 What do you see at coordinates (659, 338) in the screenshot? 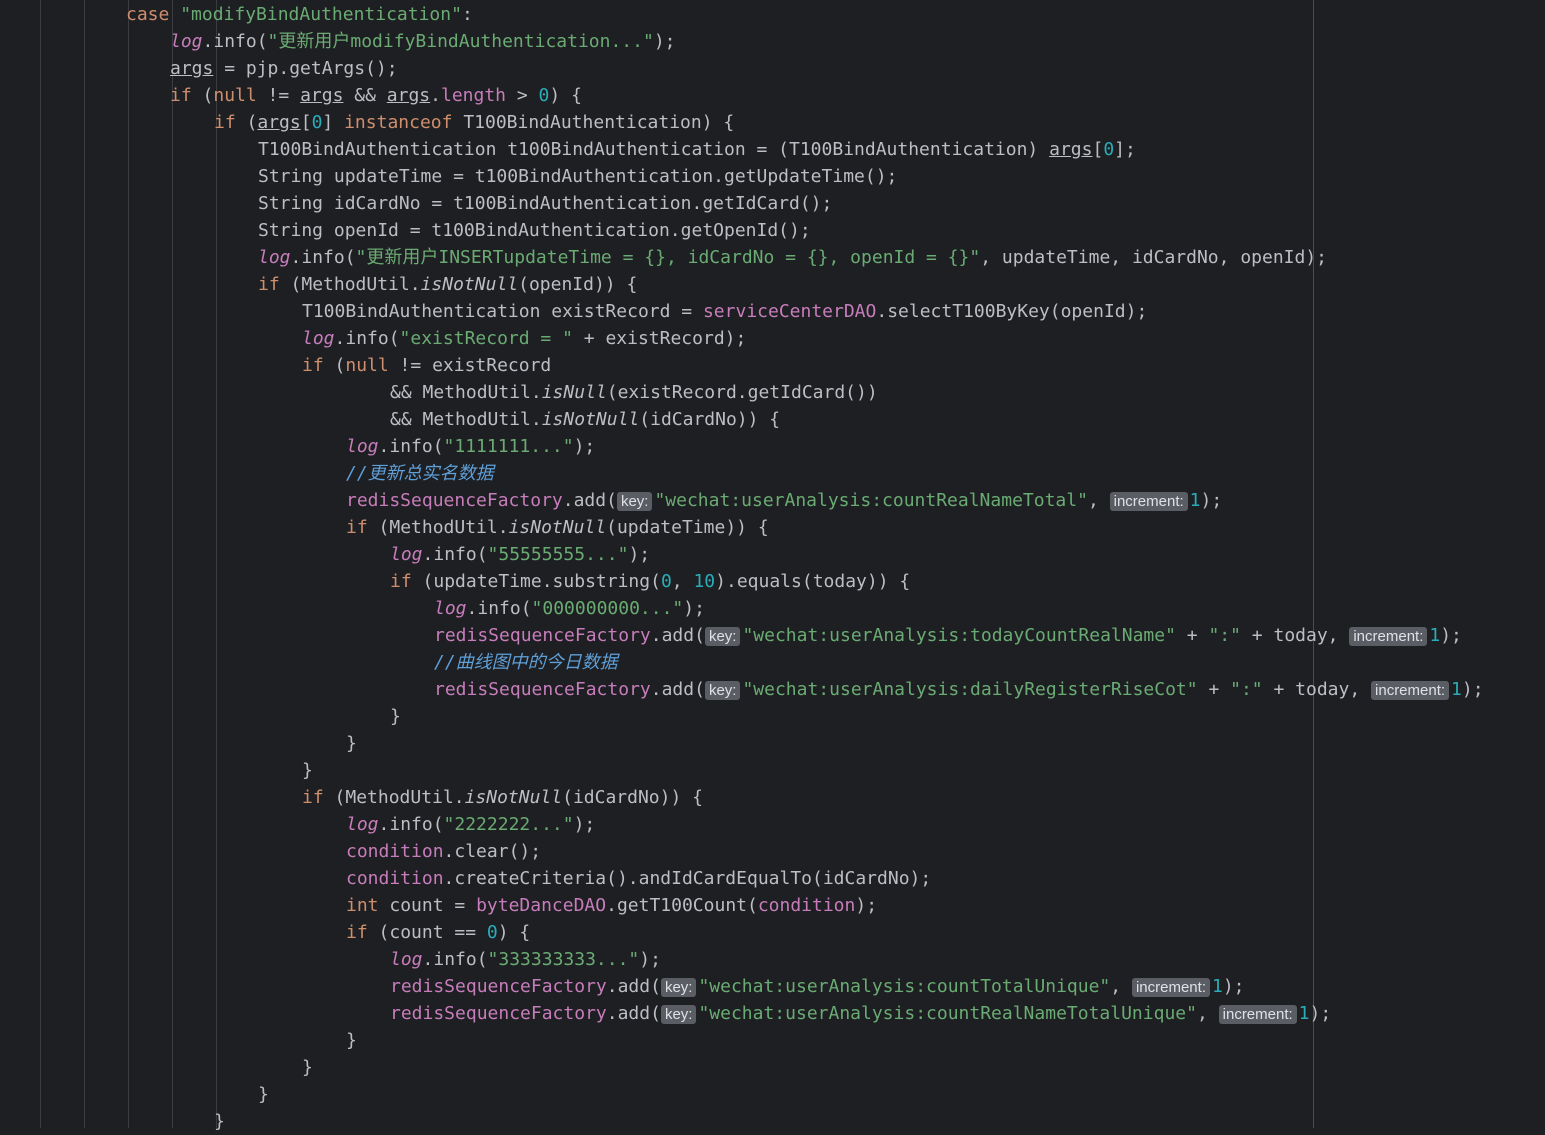
I see `code-token: + existRecord);` at bounding box center [659, 338].